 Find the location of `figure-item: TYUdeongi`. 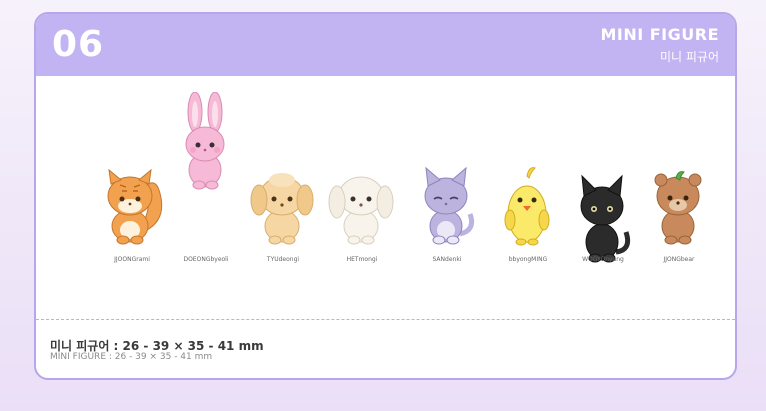

figure-item: TYUdeongi is located at coordinates (283, 196).